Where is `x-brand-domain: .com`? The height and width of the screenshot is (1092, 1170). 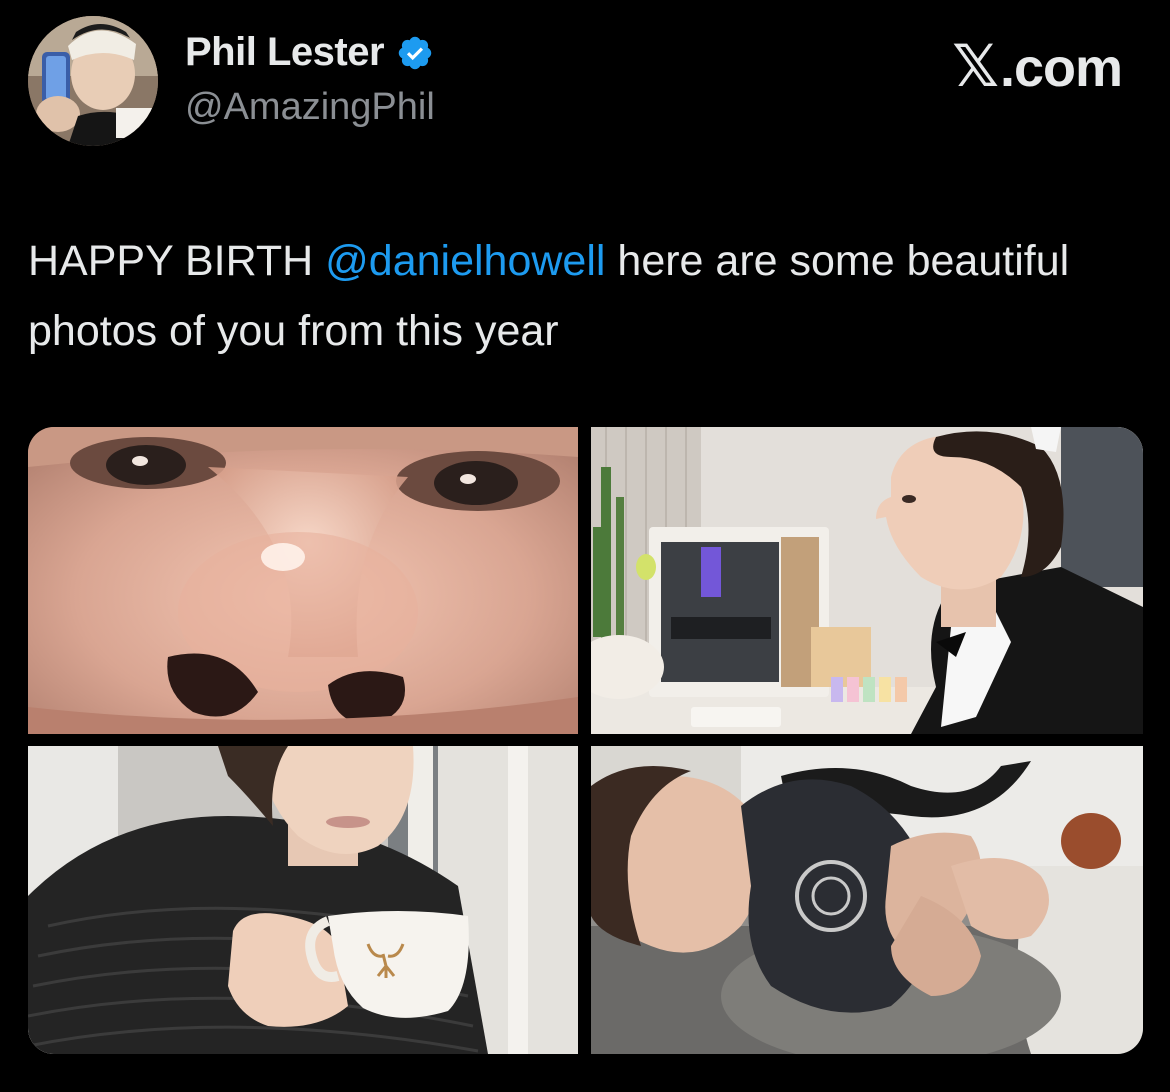
x-brand-domain: .com is located at coordinates (1061, 68).